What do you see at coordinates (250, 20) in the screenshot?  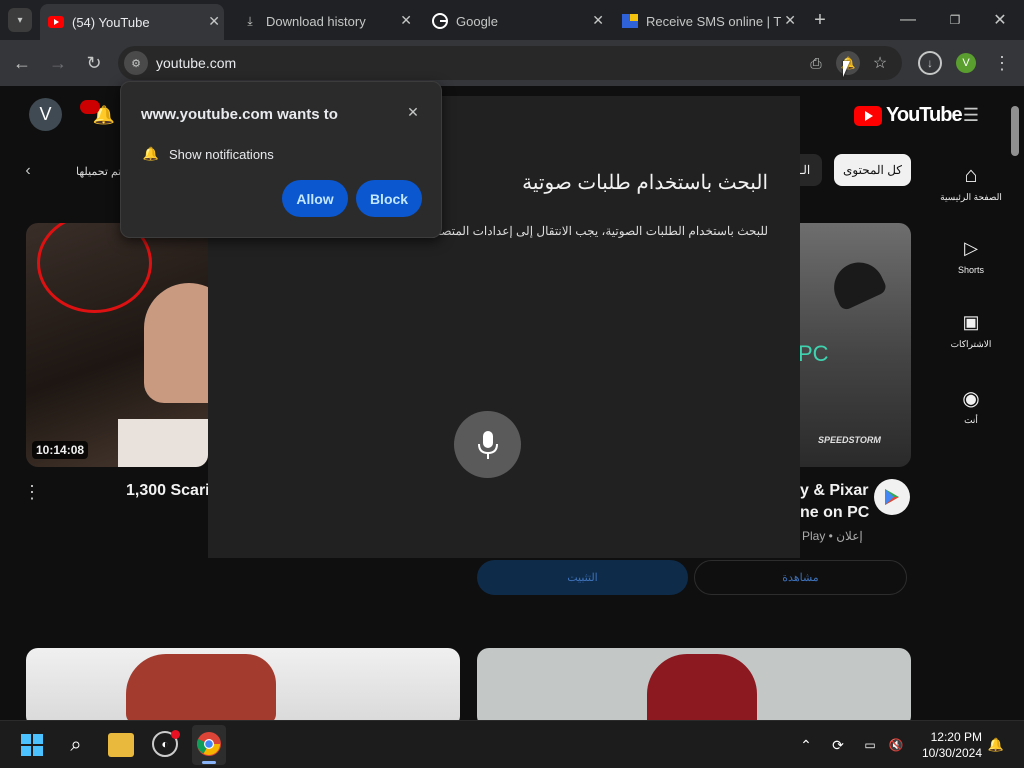 I see `download-icon: ⤓` at bounding box center [250, 20].